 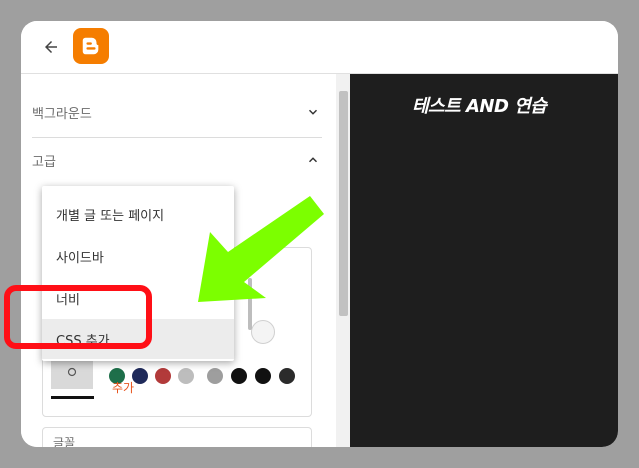 I want to click on sidebar-scrollbar-thumb, so click(x=343, y=203).